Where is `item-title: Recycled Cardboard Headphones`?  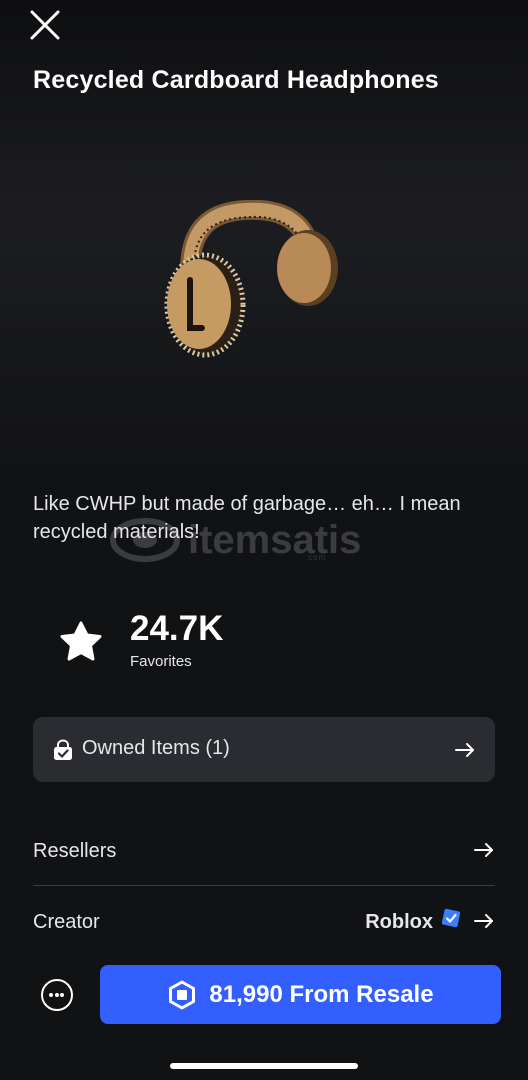
item-title: Recycled Cardboard Headphones is located at coordinates (236, 80).